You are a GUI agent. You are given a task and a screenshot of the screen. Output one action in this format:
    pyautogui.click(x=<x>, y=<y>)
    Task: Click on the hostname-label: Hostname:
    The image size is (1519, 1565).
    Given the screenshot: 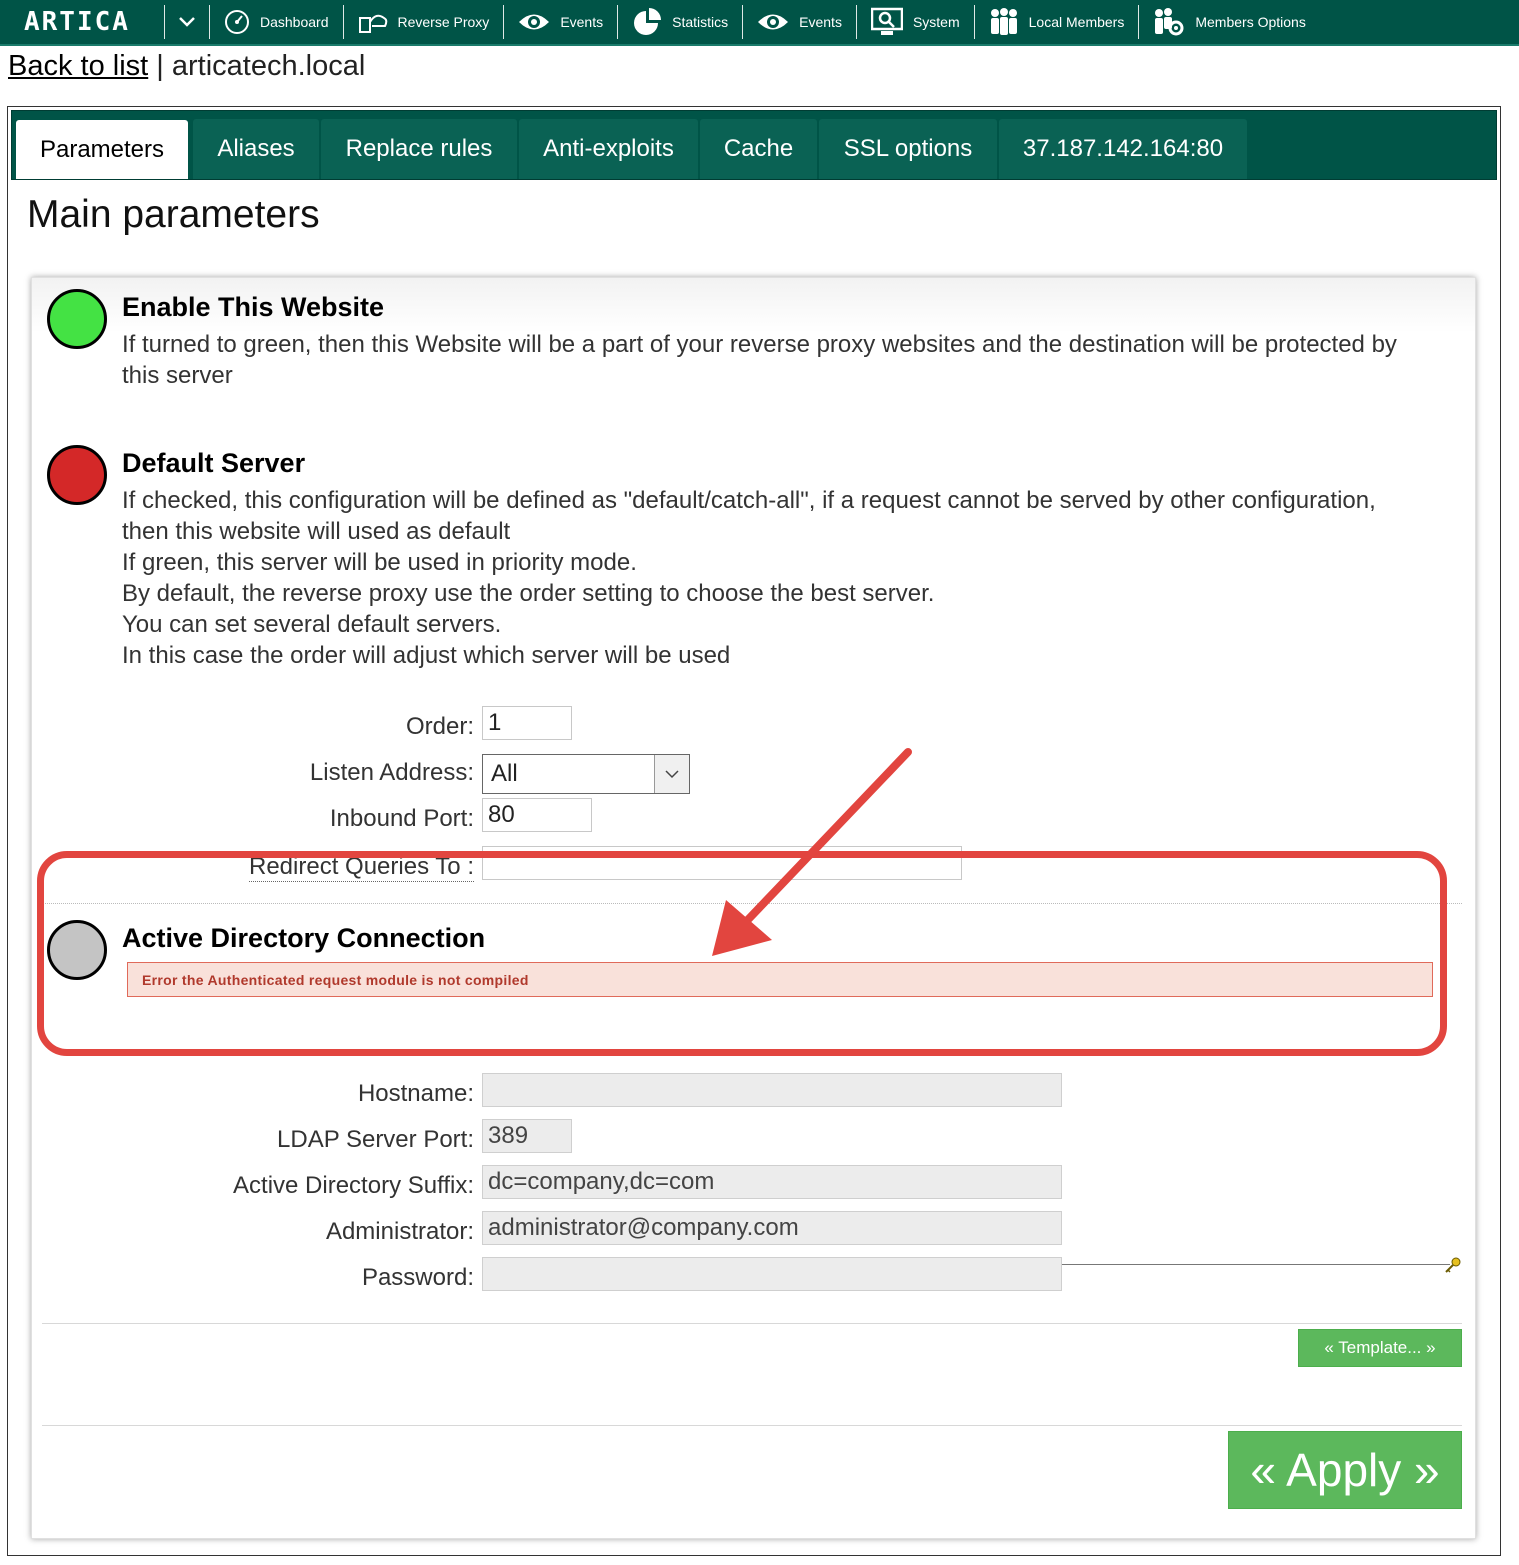 What is the action you would take?
    pyautogui.click(x=415, y=1093)
    